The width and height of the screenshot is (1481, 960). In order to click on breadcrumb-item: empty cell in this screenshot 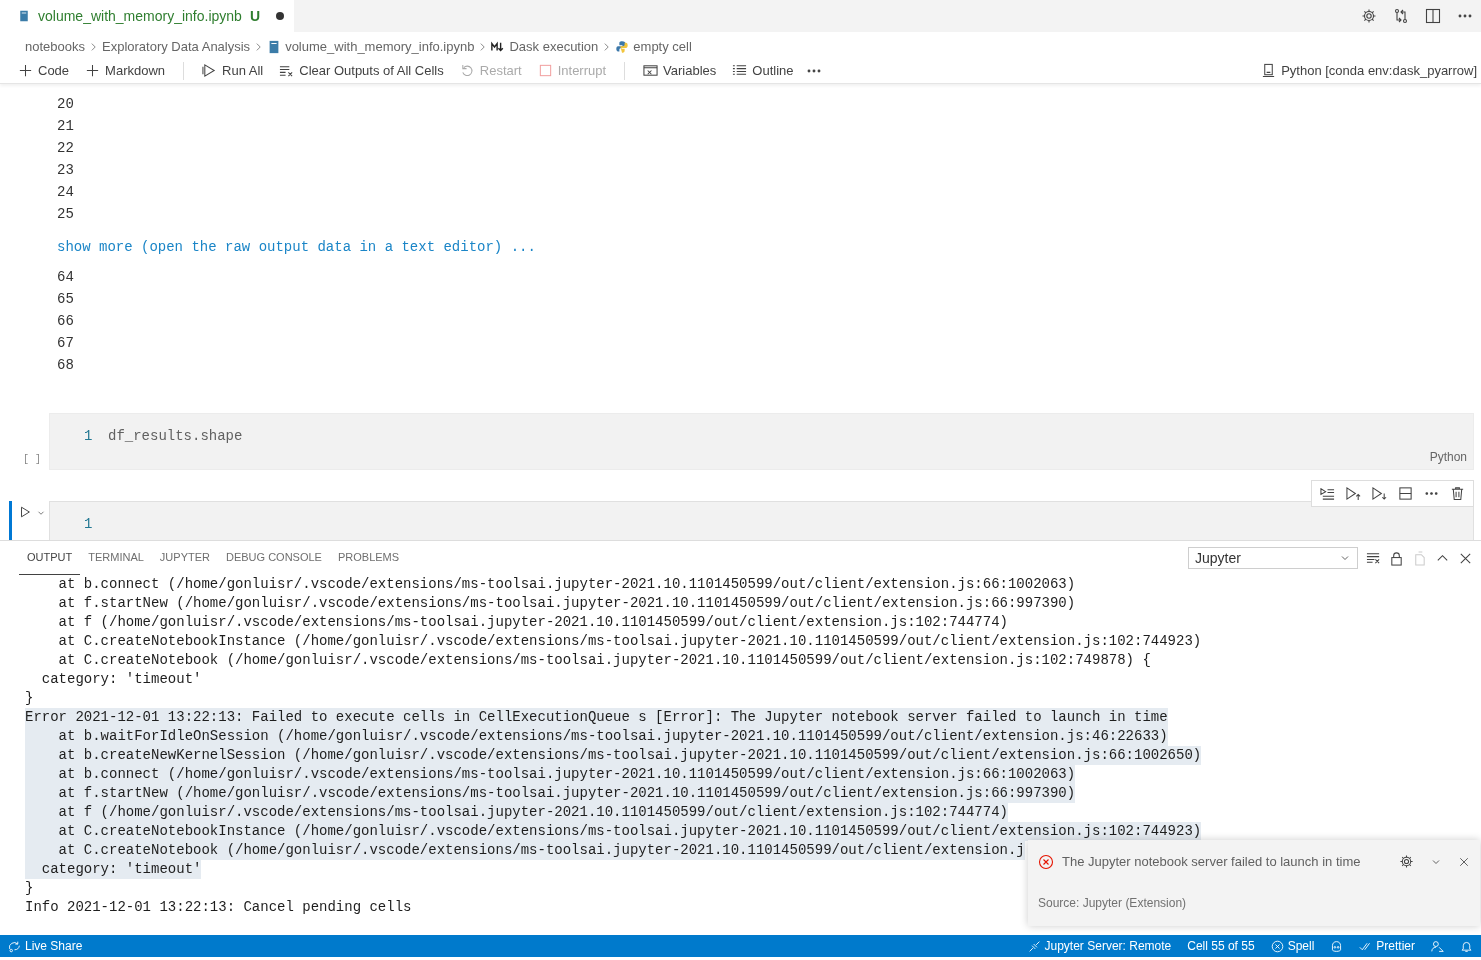, I will do `click(662, 47)`.